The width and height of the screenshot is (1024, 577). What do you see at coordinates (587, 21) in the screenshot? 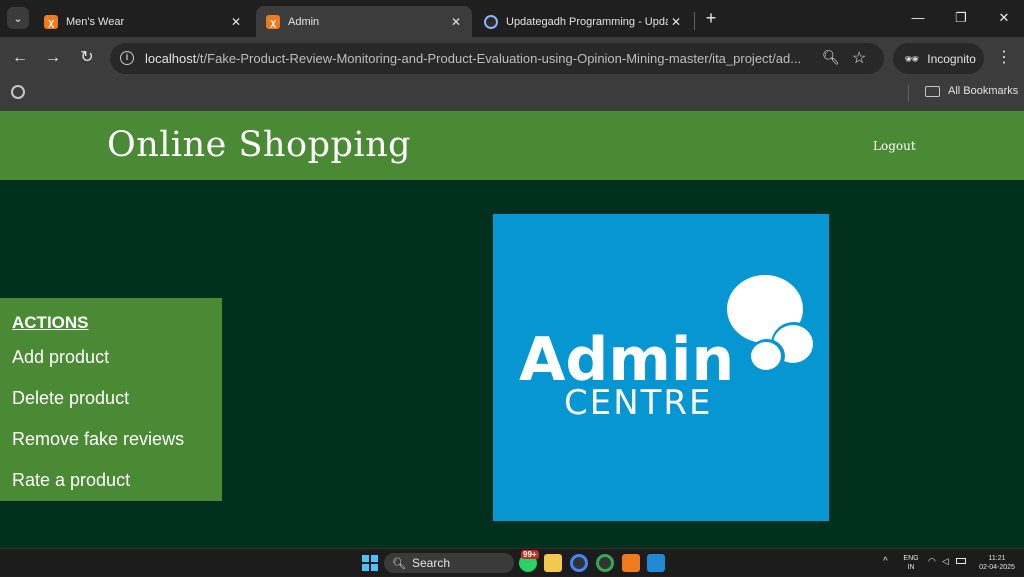
I see `tab-title: Updategadh Programming - Upda` at bounding box center [587, 21].